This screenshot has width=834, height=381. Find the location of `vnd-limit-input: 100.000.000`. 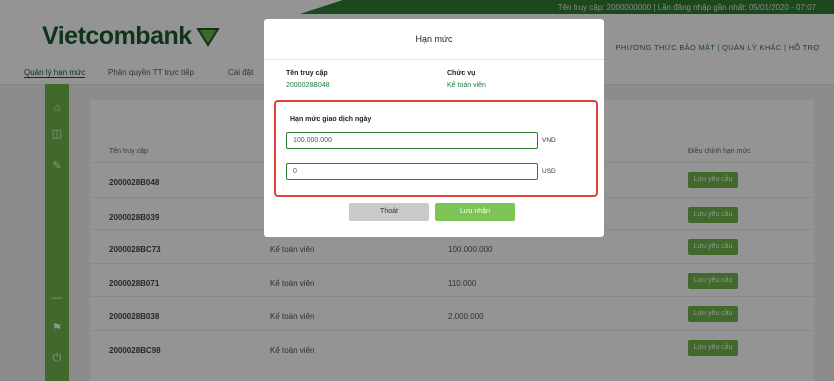

vnd-limit-input: 100.000.000 is located at coordinates (412, 140).